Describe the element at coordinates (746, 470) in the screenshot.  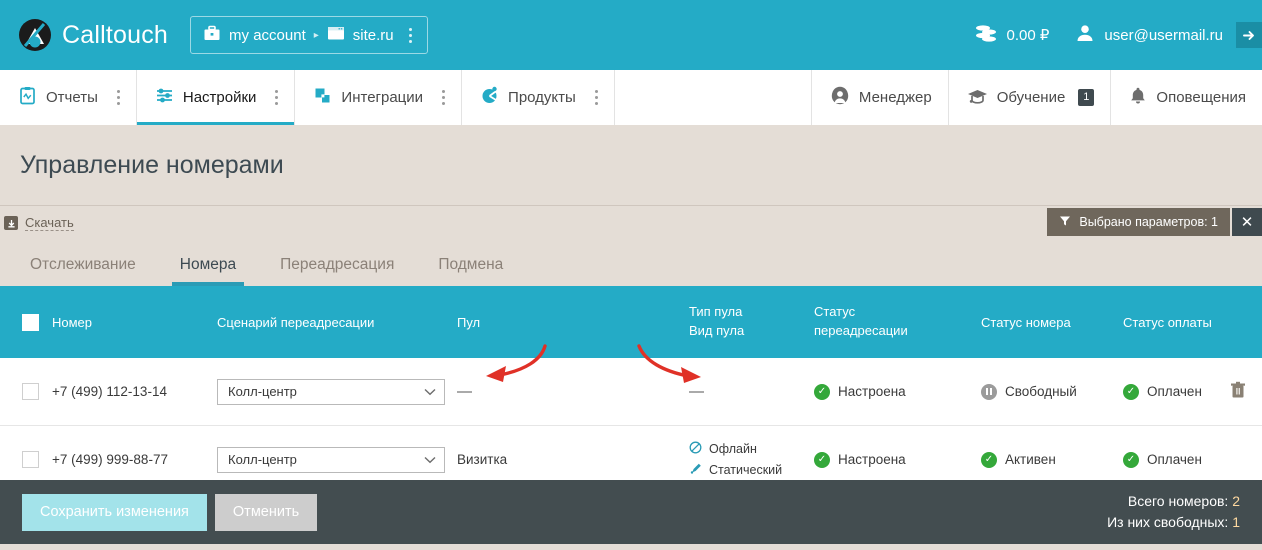
I see `pool-kind-label: Статический` at that location.